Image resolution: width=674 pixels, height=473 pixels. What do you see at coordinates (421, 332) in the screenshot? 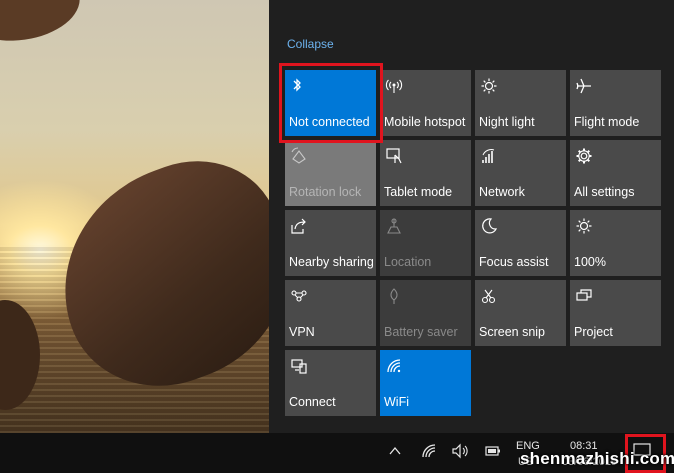
I see `tile-label: Battery saver` at bounding box center [421, 332].